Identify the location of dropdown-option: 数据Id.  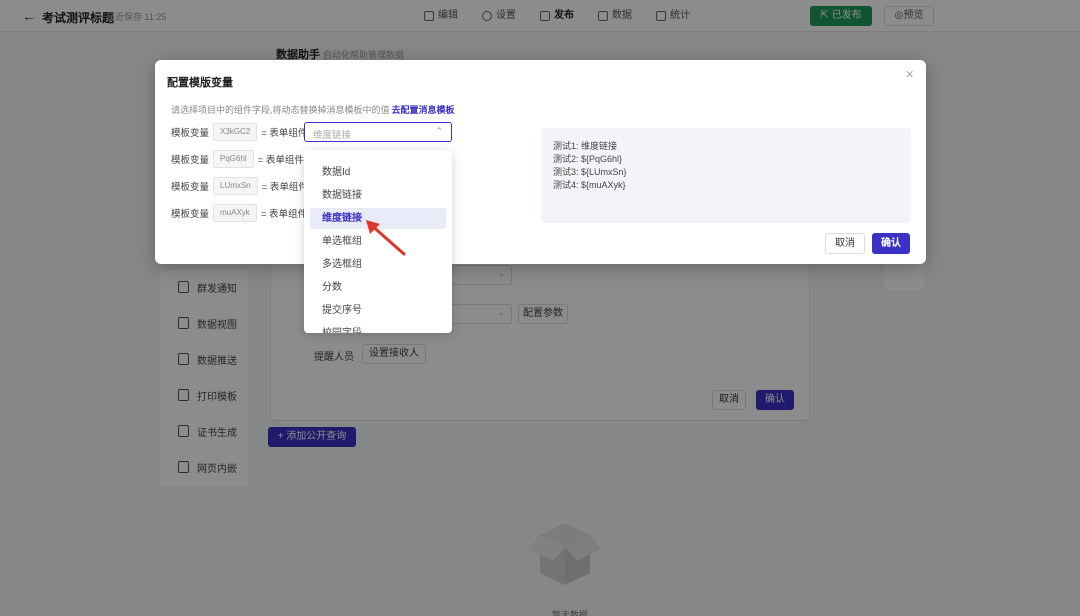
(378, 172).